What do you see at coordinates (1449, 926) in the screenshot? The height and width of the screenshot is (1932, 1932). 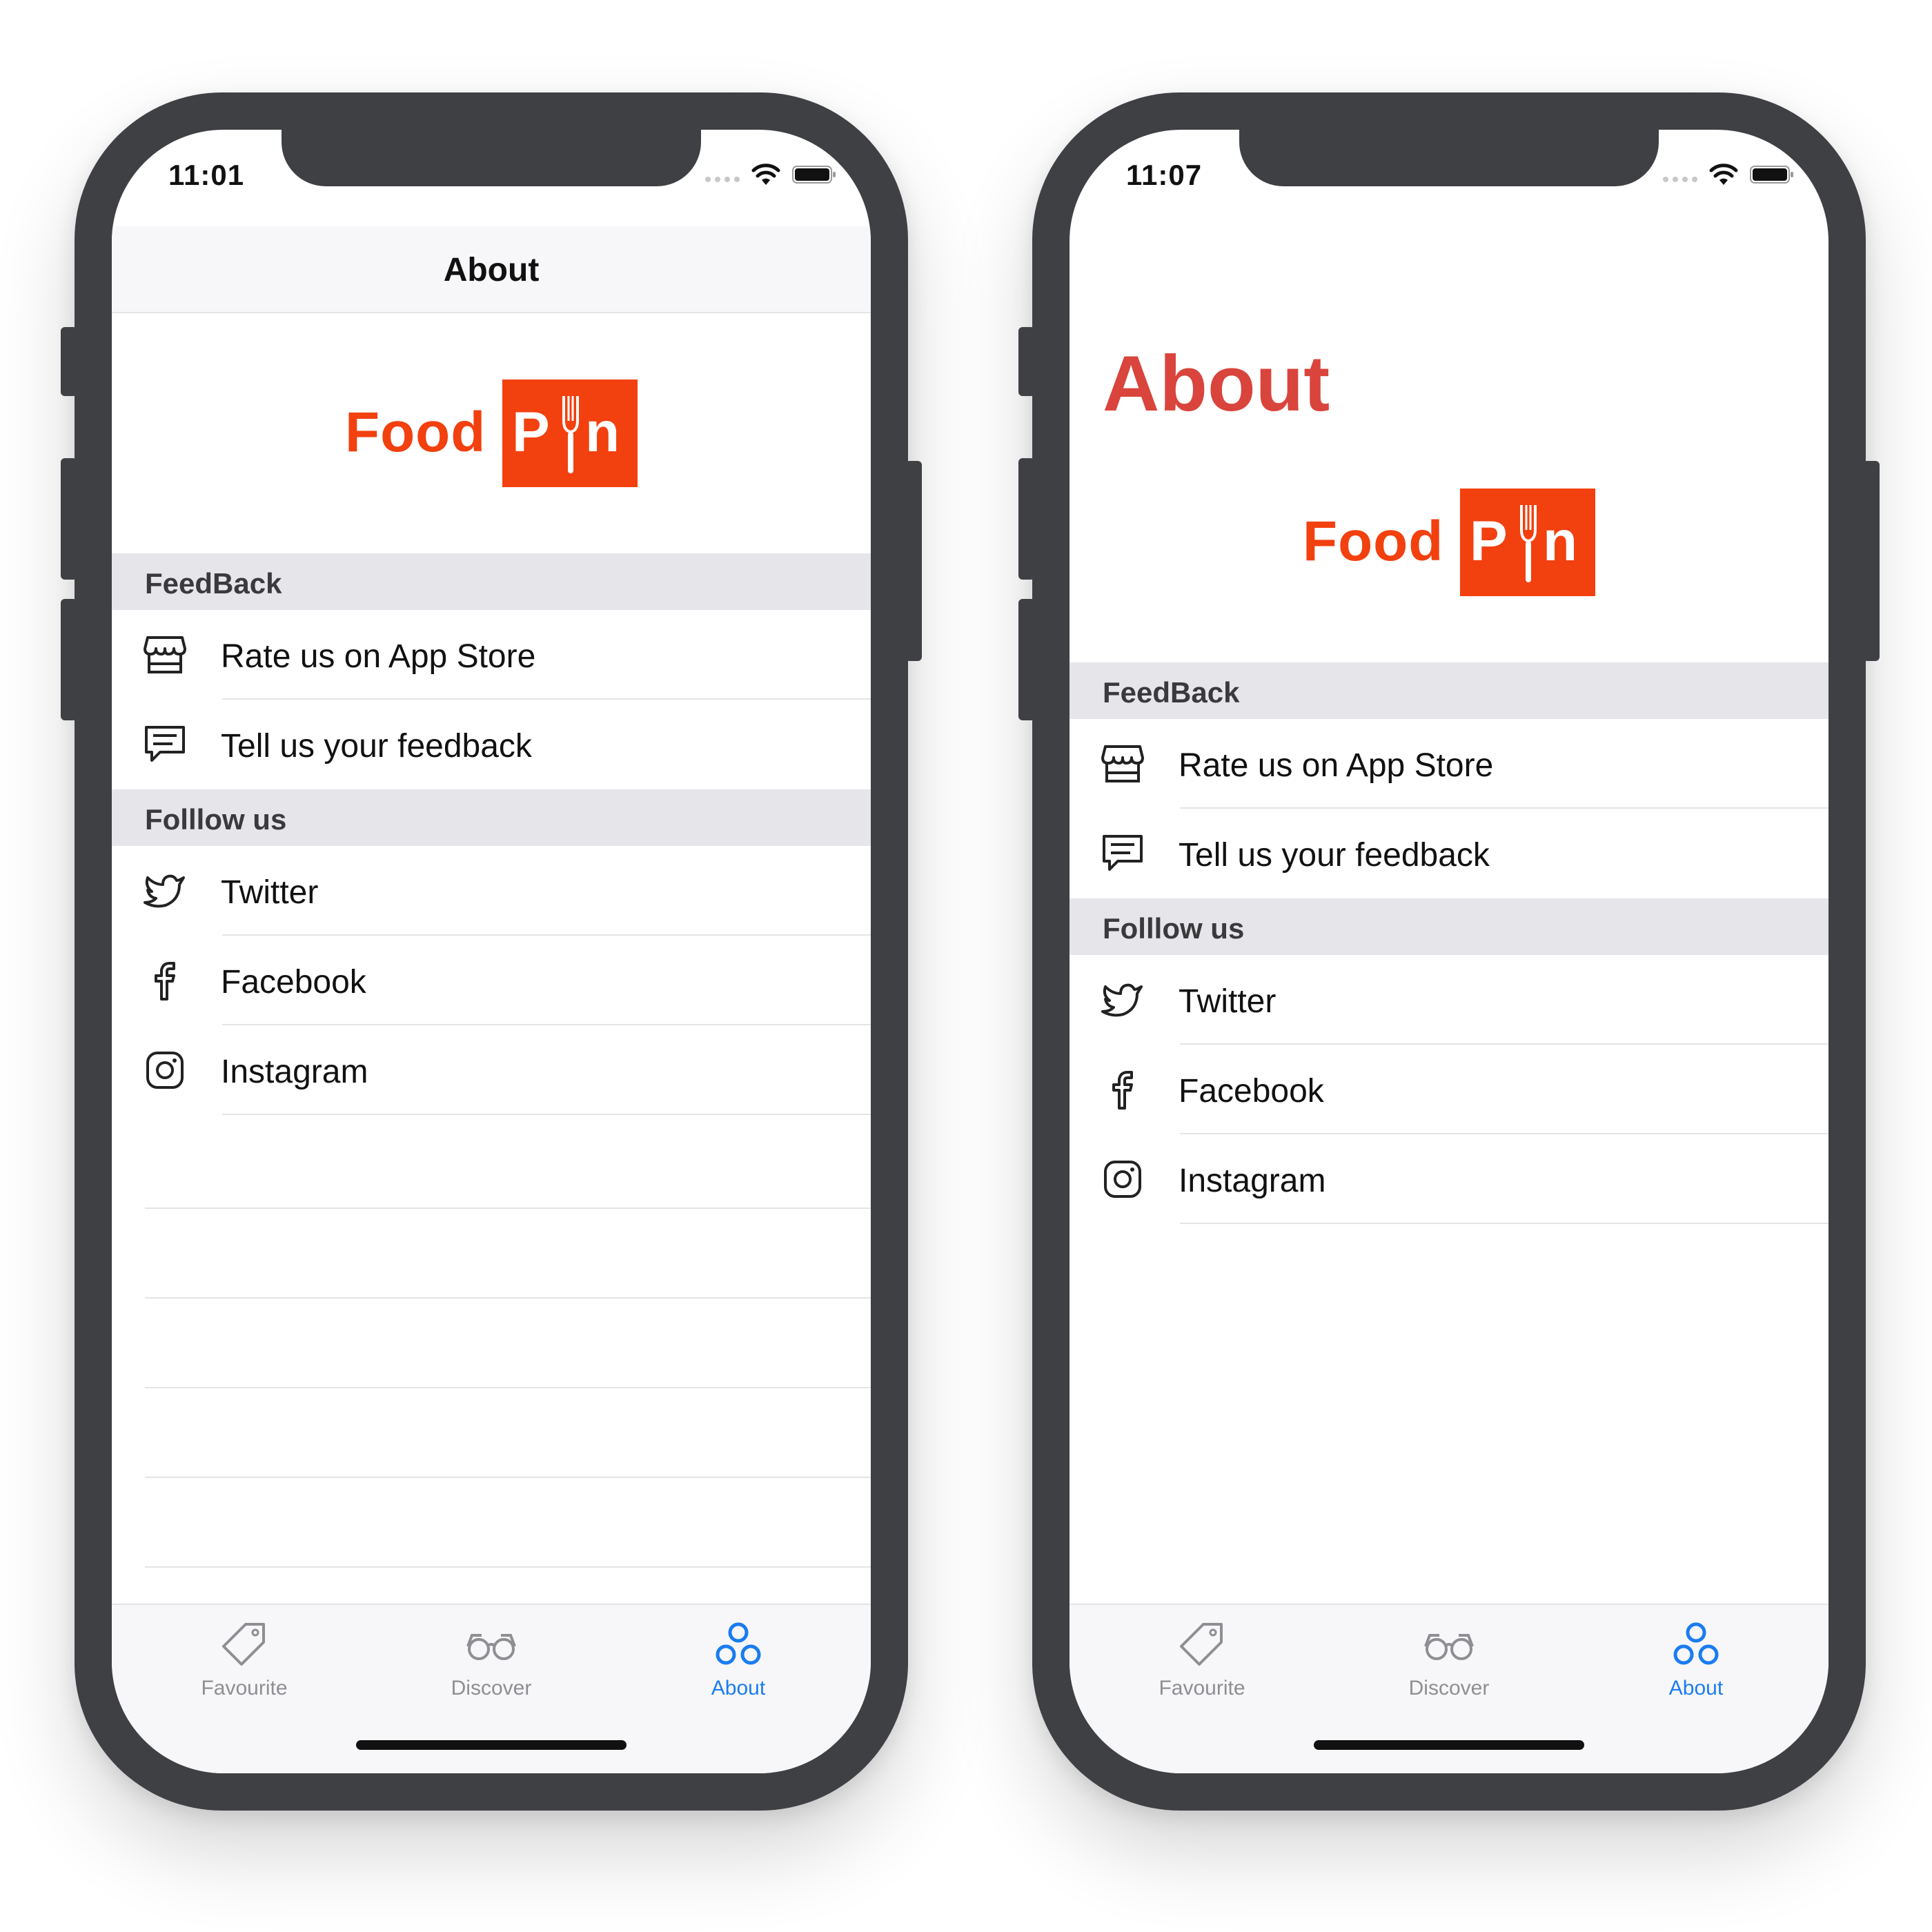 I see `section-header-follow: Folllow us` at bounding box center [1449, 926].